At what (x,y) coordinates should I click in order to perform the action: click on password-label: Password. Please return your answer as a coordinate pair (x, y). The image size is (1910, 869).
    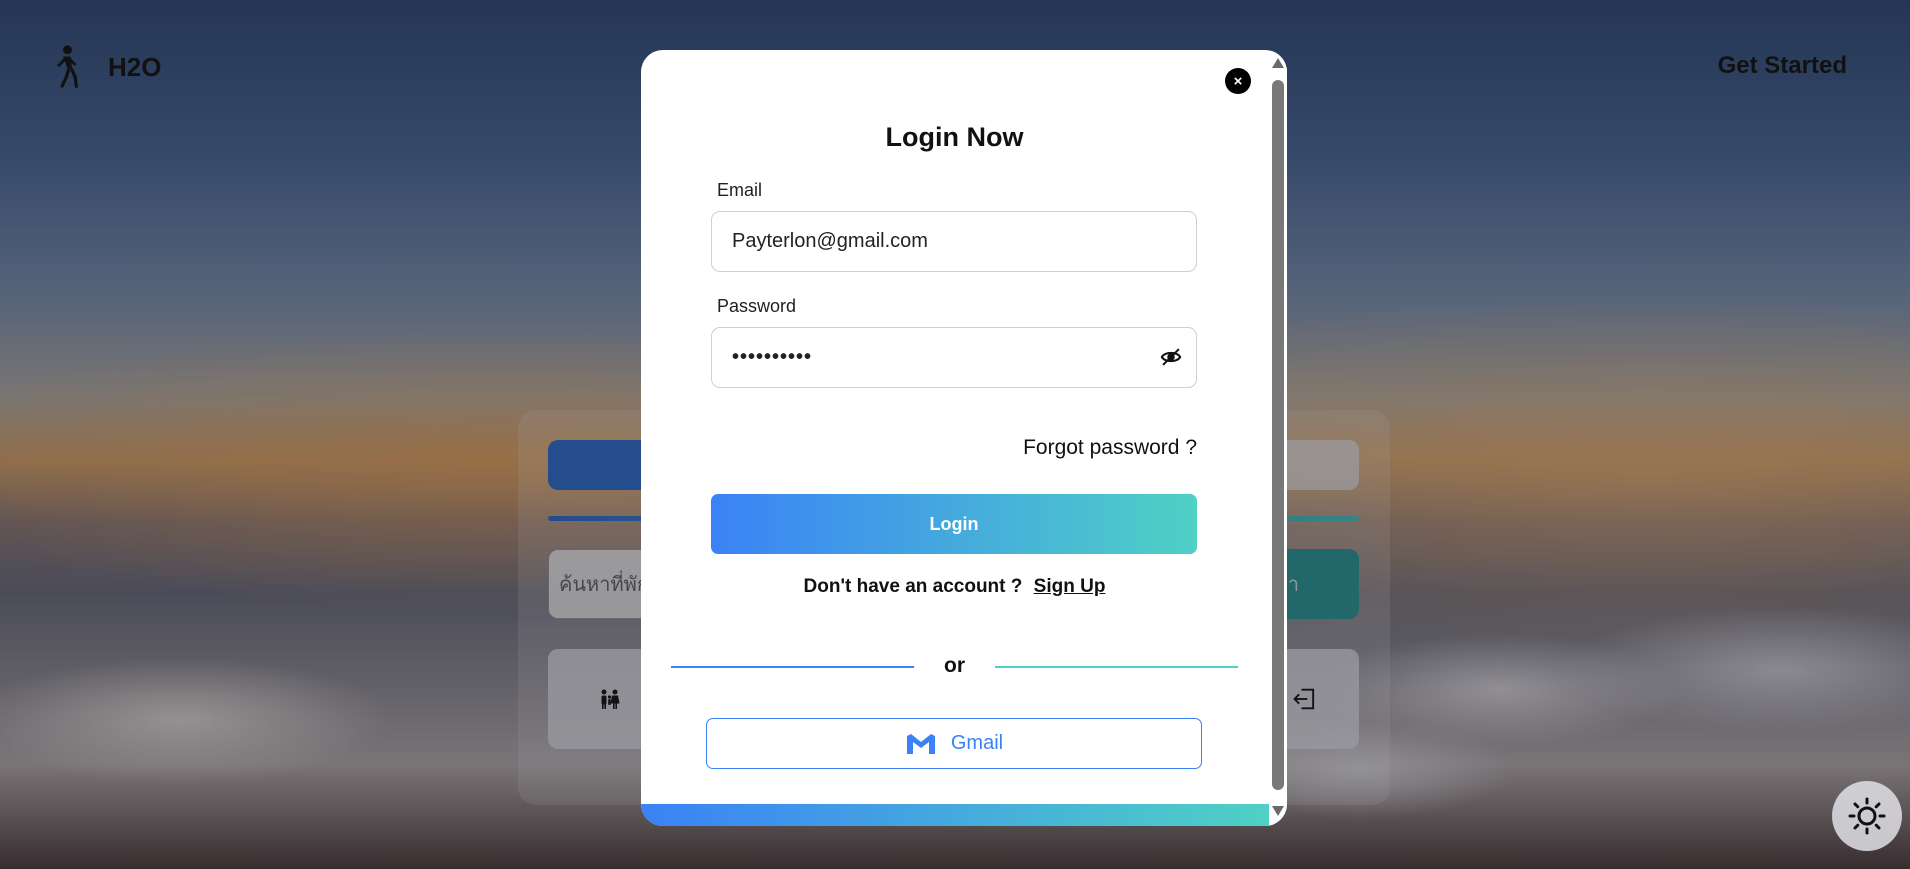
    Looking at the image, I should click on (757, 306).